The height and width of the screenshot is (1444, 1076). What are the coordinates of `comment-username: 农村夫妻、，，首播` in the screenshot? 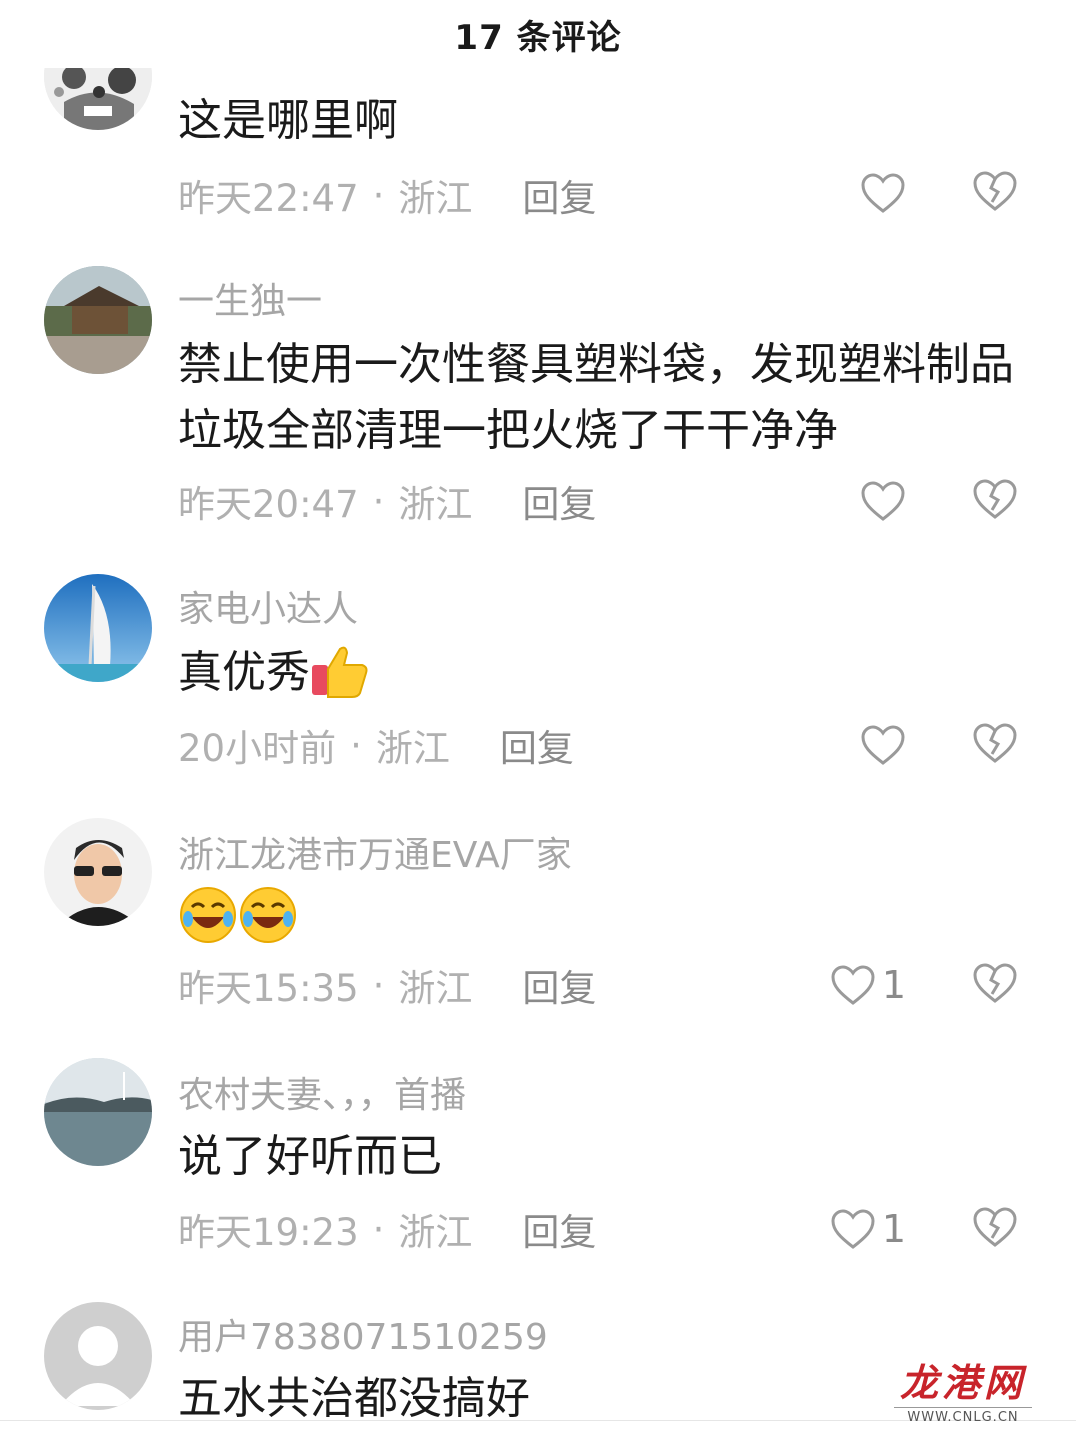 It's located at (322, 1092).